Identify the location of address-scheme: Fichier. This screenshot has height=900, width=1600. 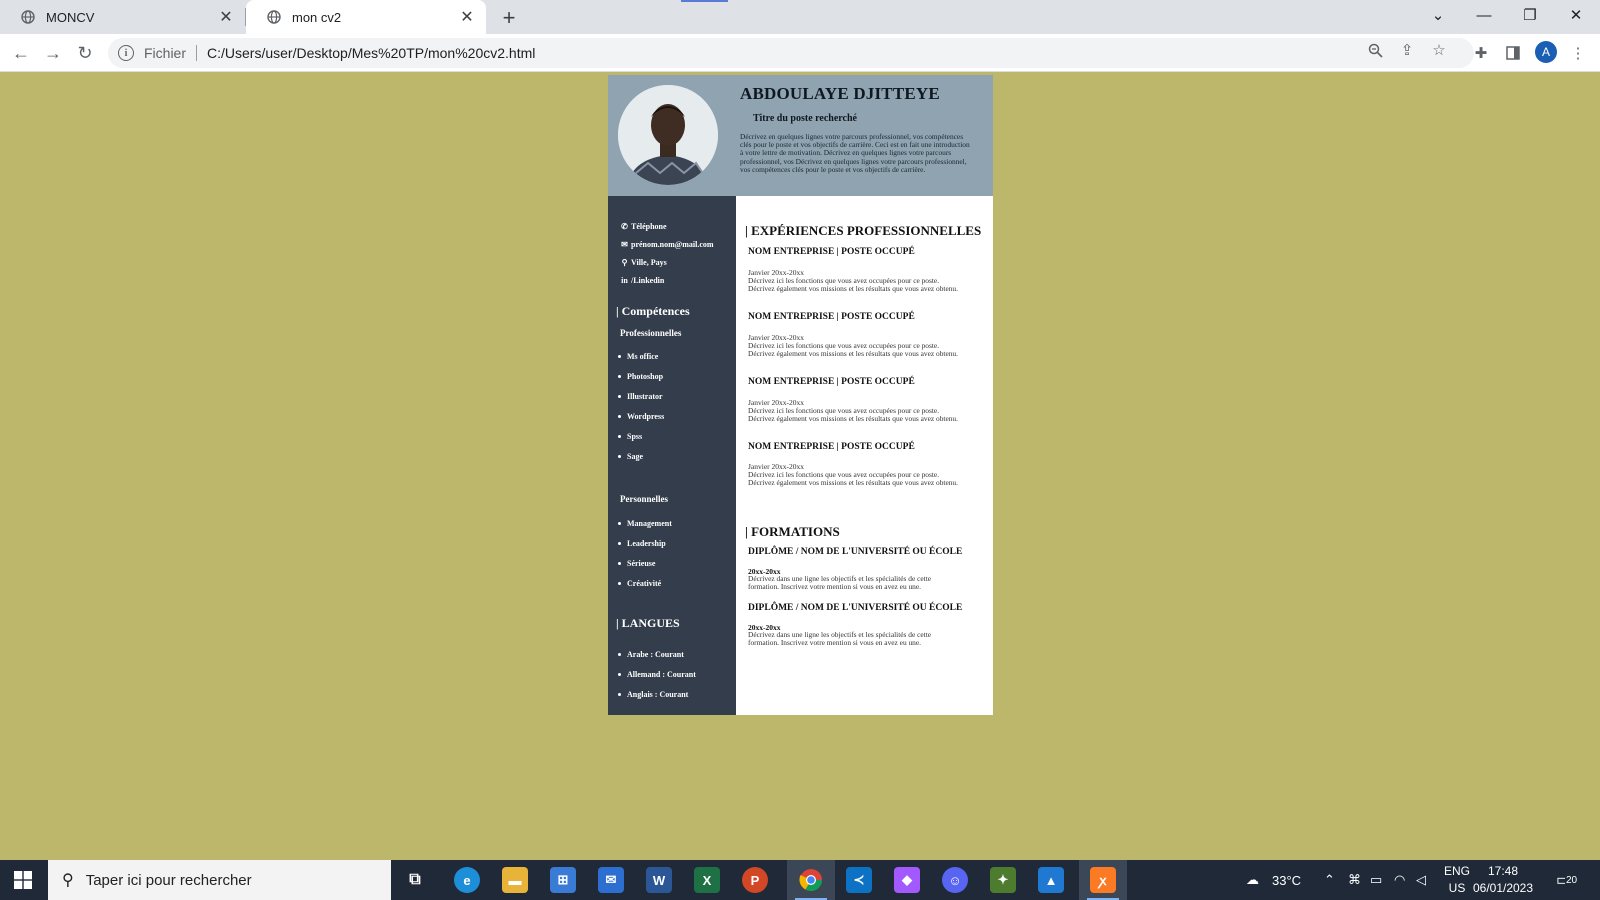
(165, 53).